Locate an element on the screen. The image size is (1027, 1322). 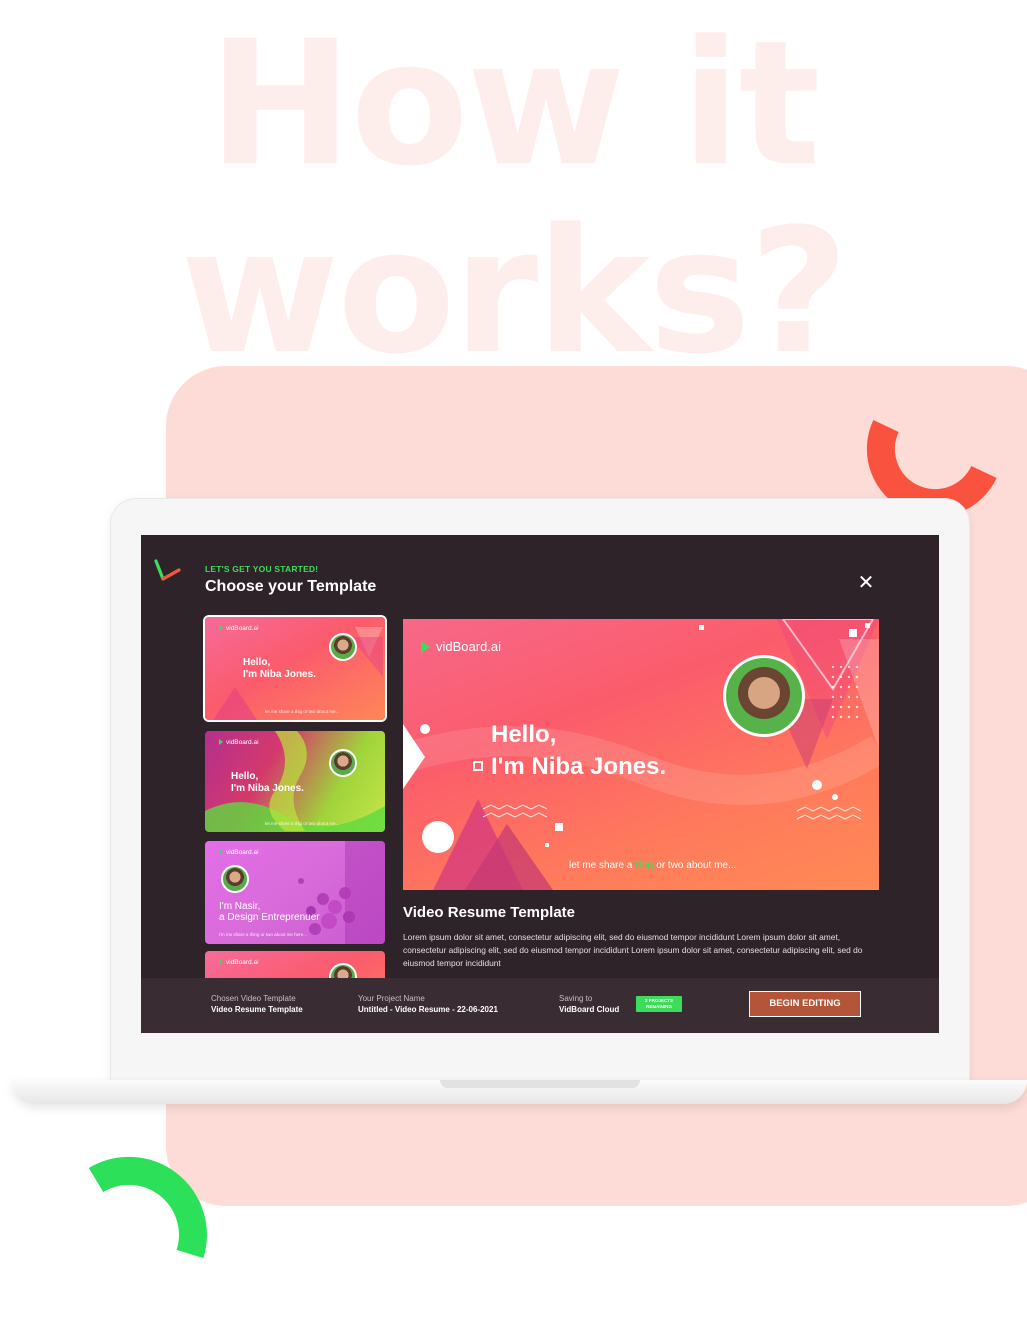
vidboard-logo-icon is located at coordinates (167, 570).